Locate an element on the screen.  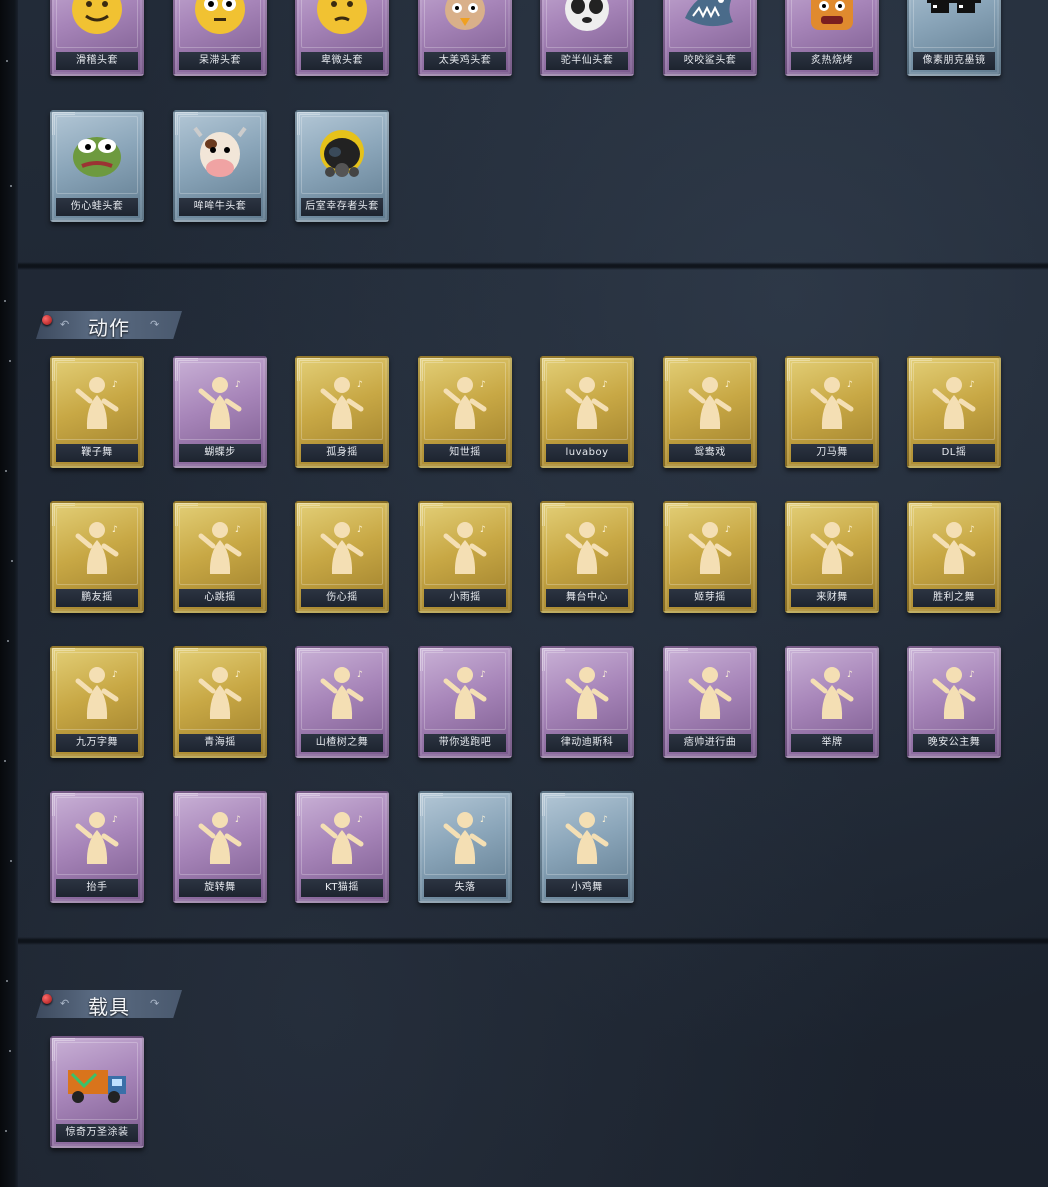
cow-head-icon is located at coordinates (220, 155).